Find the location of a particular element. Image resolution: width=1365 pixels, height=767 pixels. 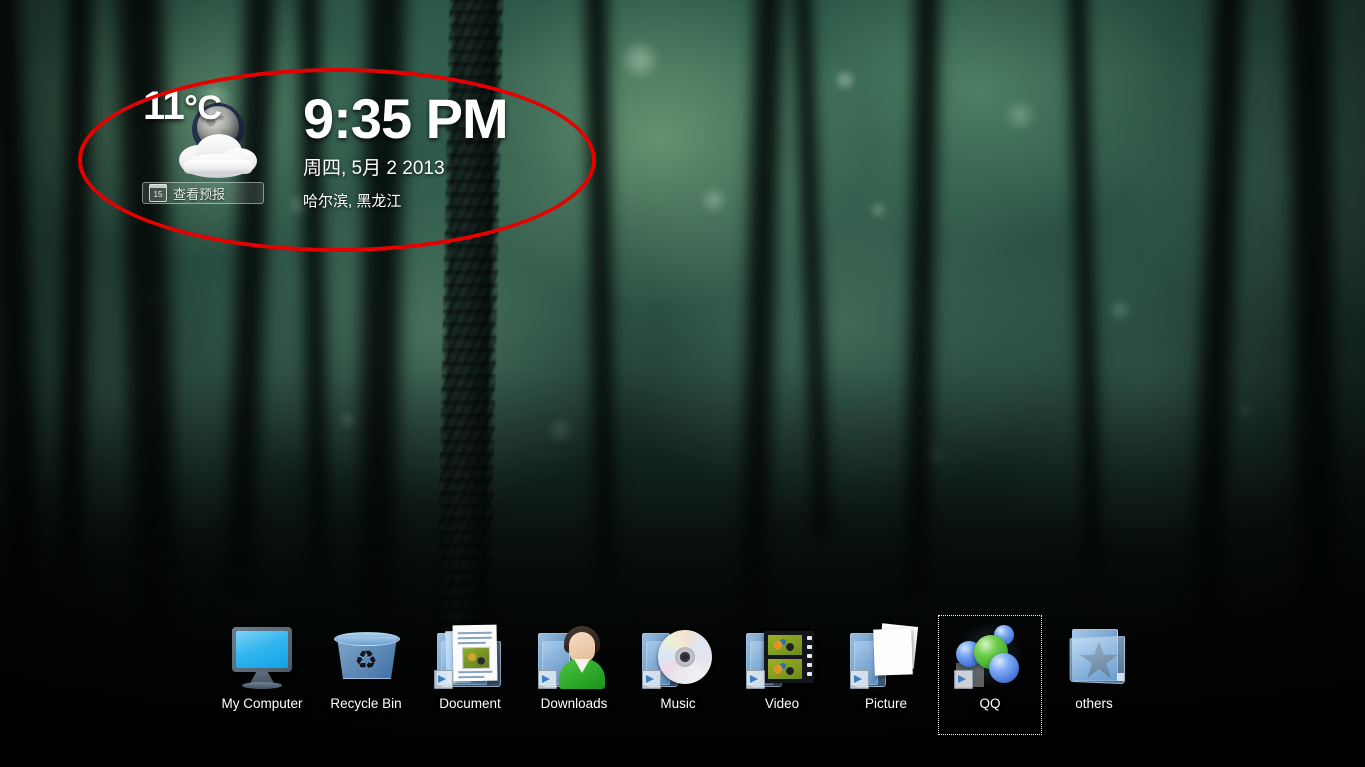

desktop-icon-label: Recycle Bin is located at coordinates (366, 703).